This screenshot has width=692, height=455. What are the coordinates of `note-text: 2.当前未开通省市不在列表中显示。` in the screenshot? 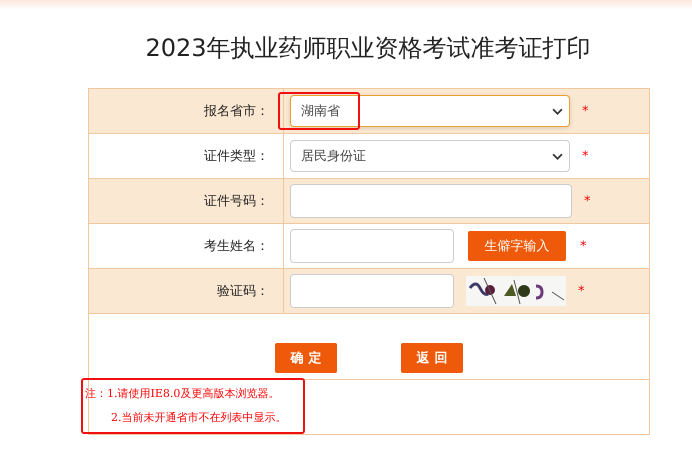 It's located at (199, 418).